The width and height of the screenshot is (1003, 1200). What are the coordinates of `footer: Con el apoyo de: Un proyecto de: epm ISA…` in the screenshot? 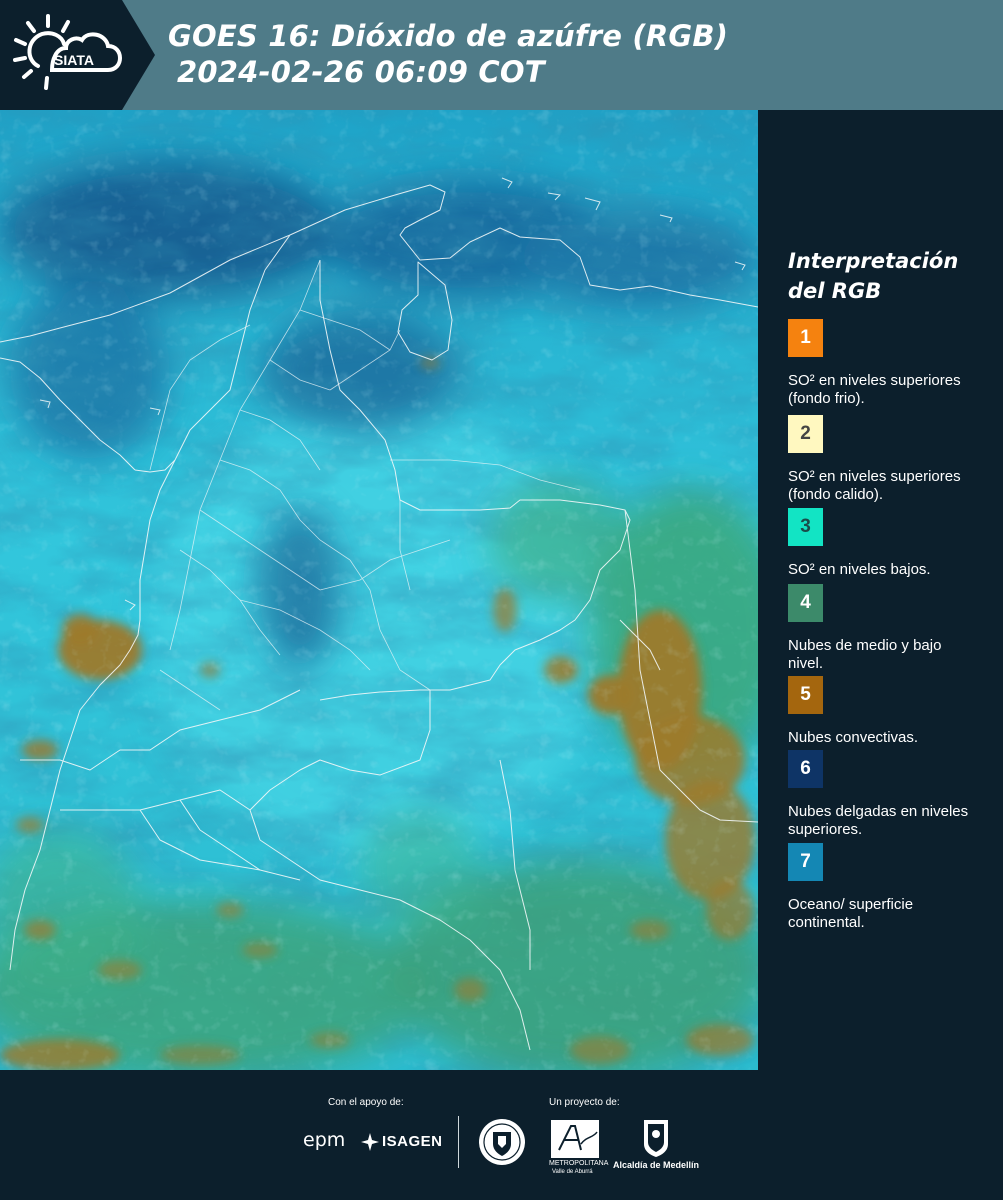 It's located at (501, 1135).